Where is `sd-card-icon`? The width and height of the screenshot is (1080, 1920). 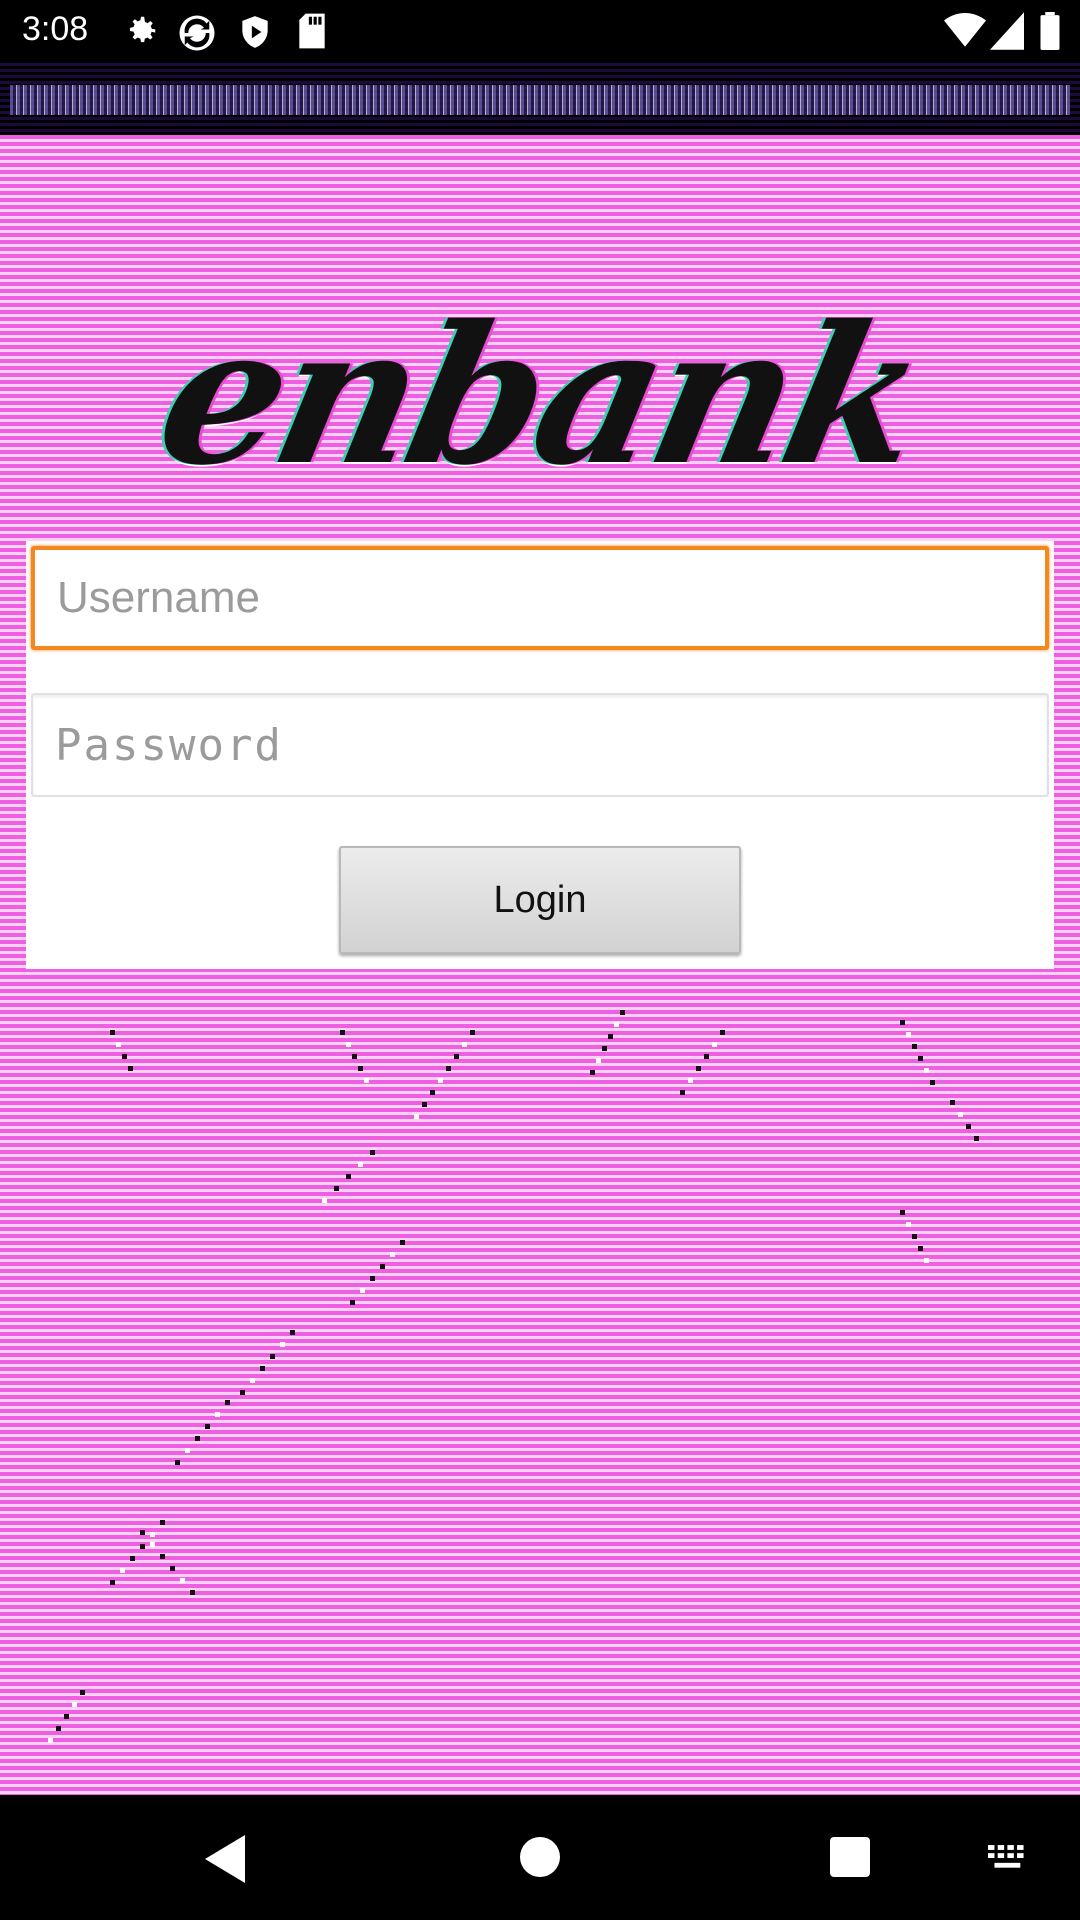
sd-card-icon is located at coordinates (312, 33).